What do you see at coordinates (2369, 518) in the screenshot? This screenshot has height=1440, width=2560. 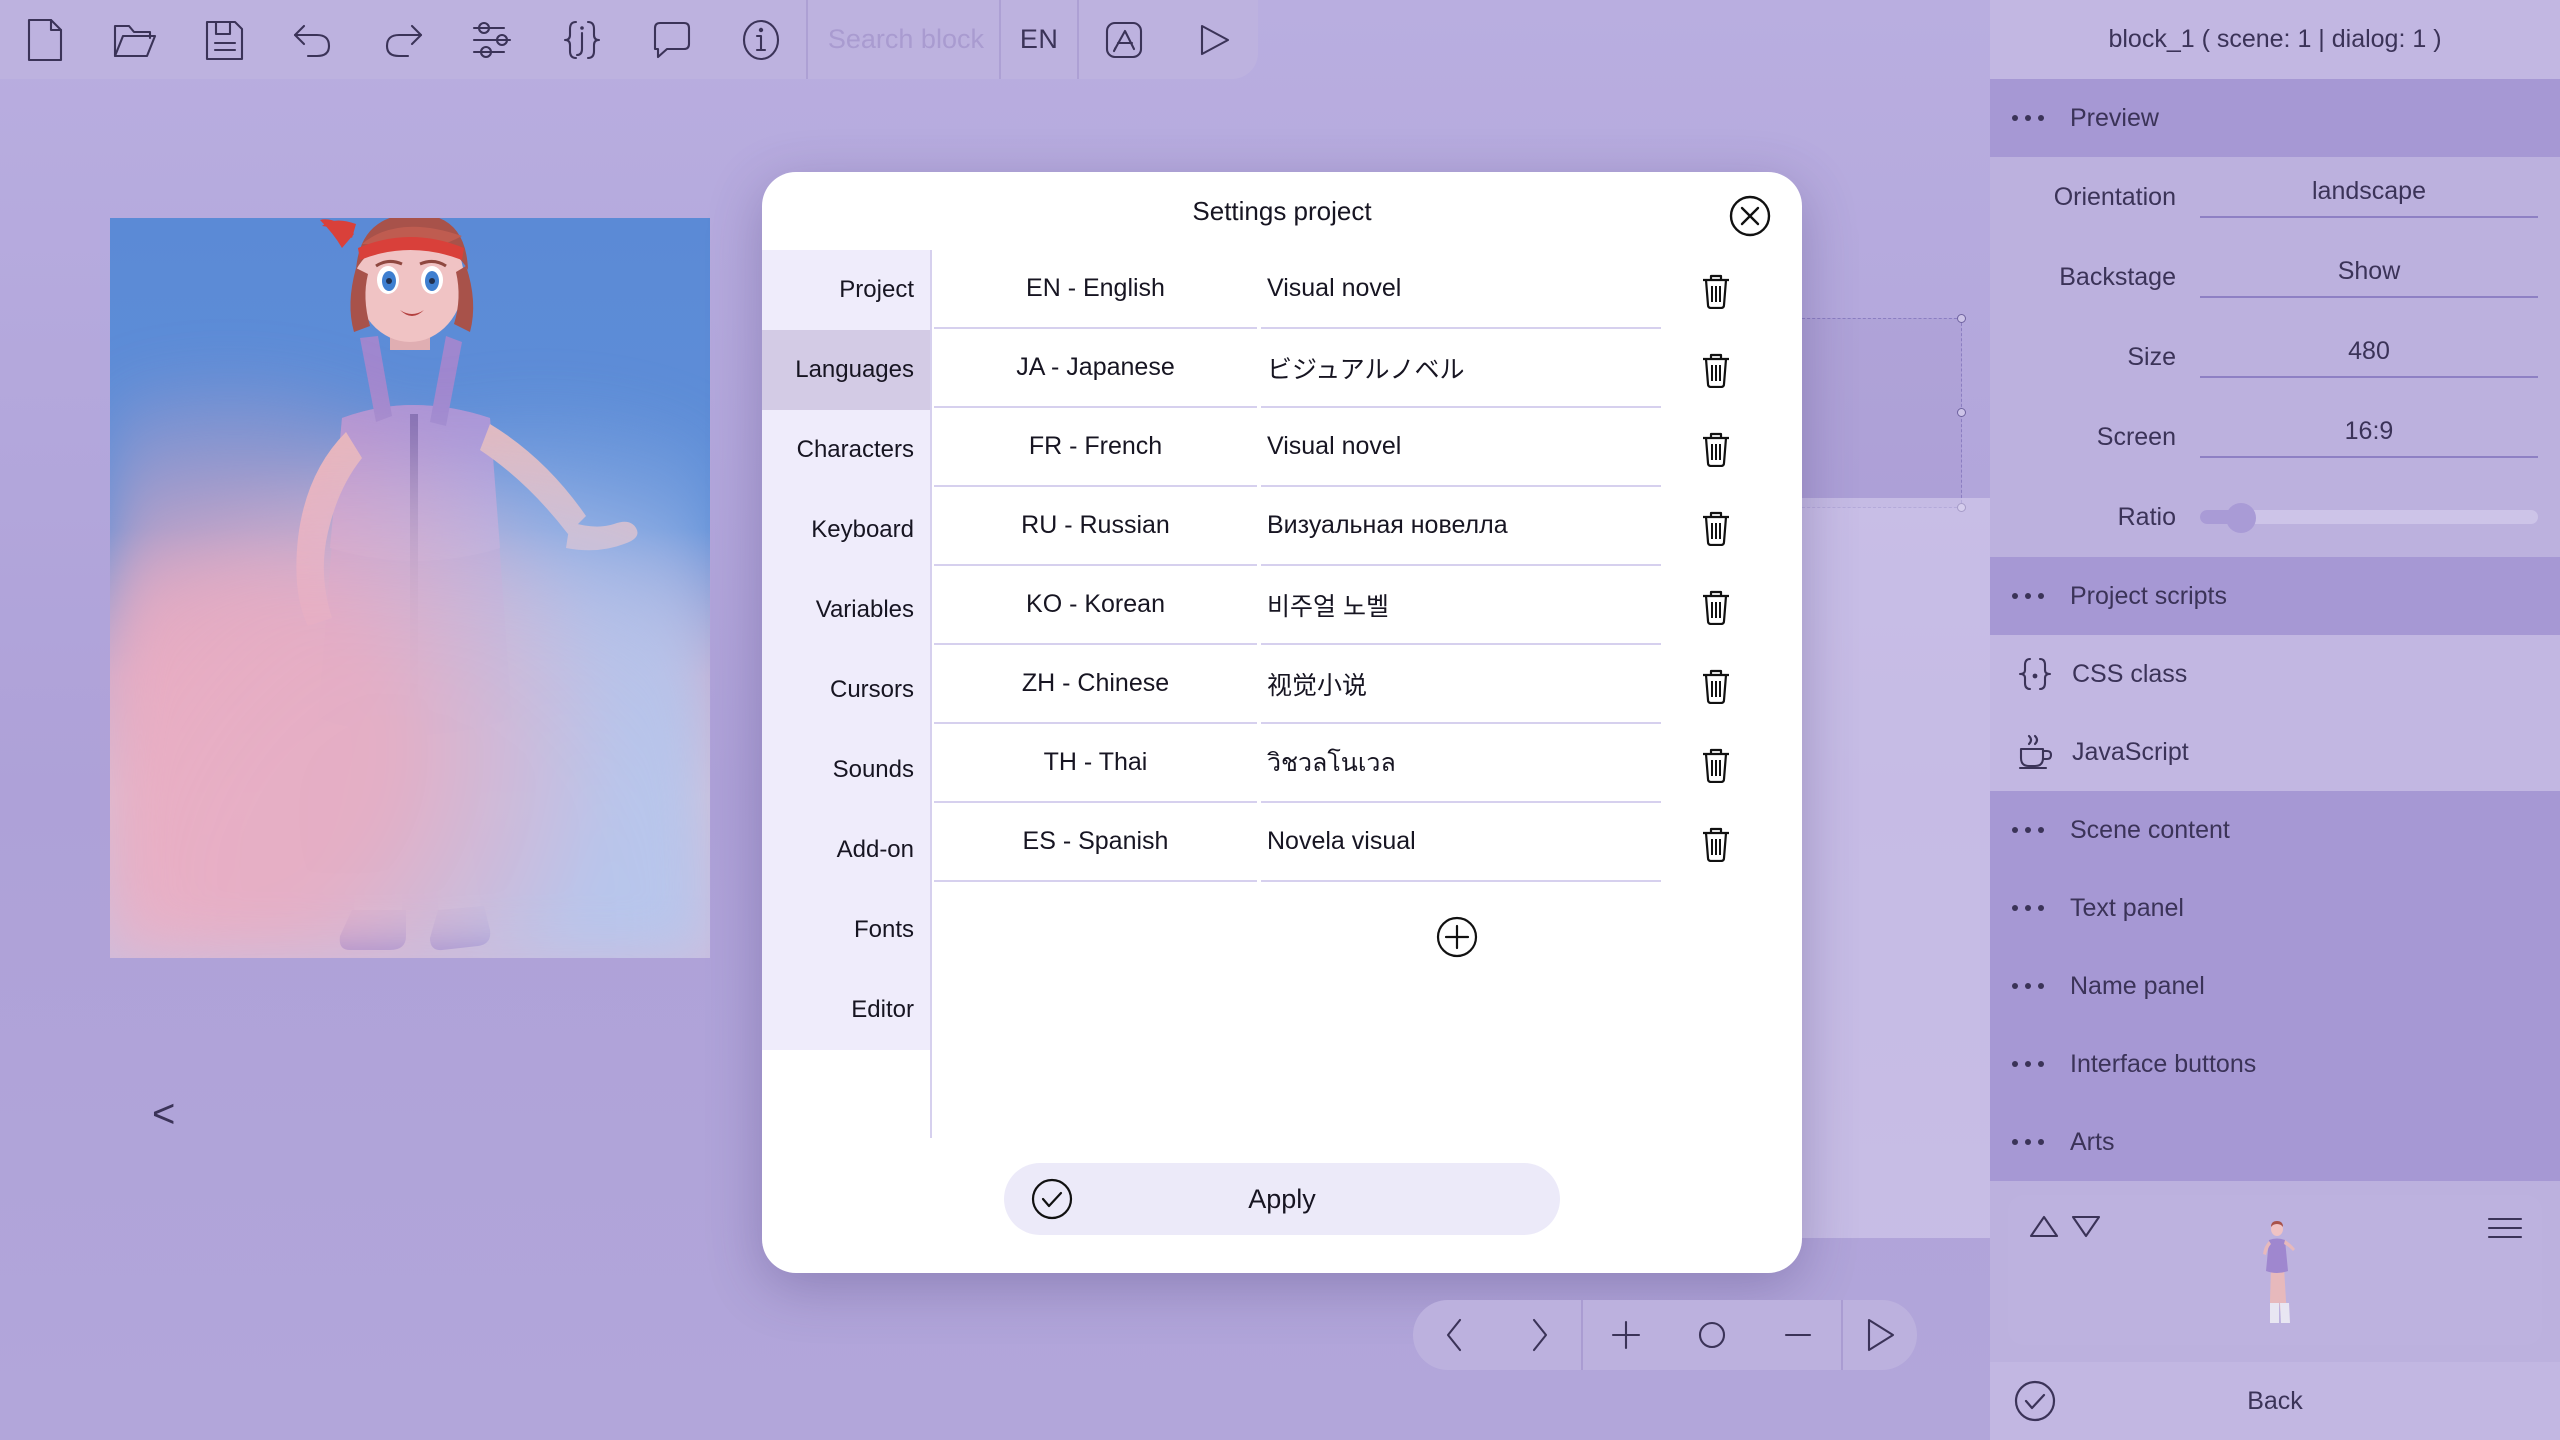 I see `ratio-slider` at bounding box center [2369, 518].